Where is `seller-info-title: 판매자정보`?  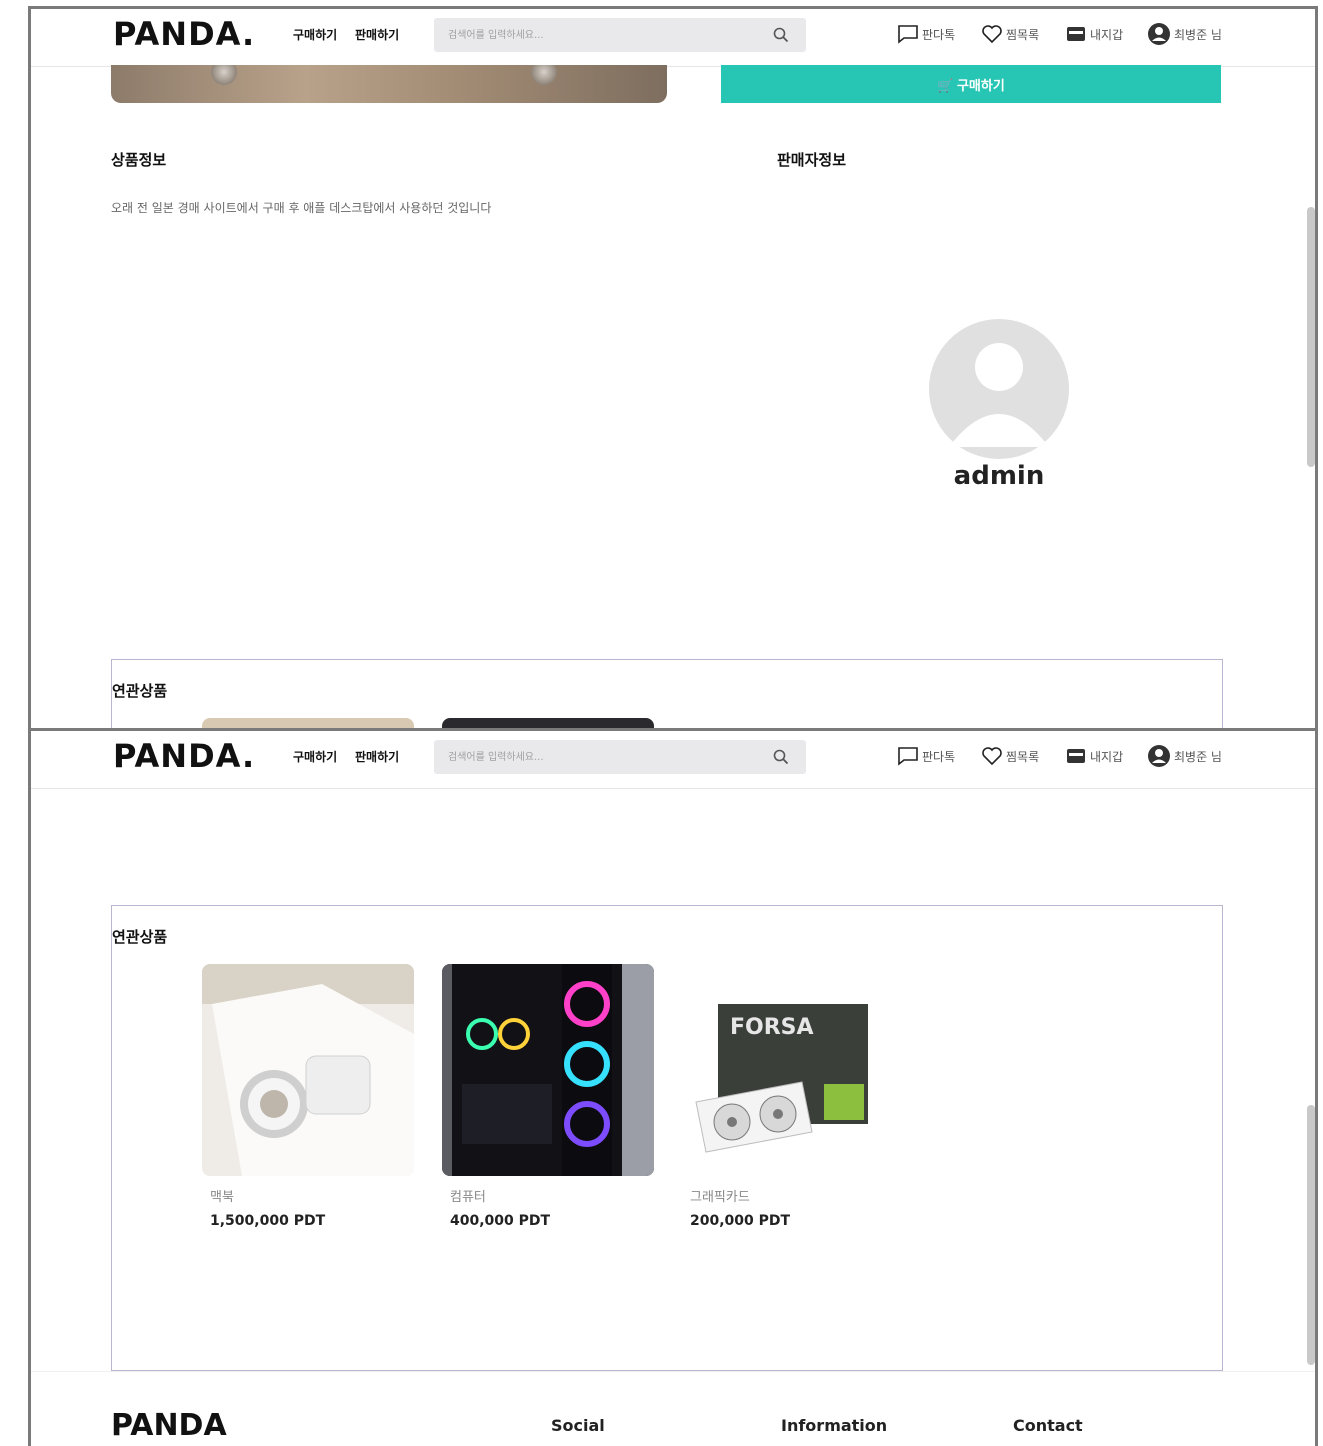 seller-info-title: 판매자정보 is located at coordinates (812, 160).